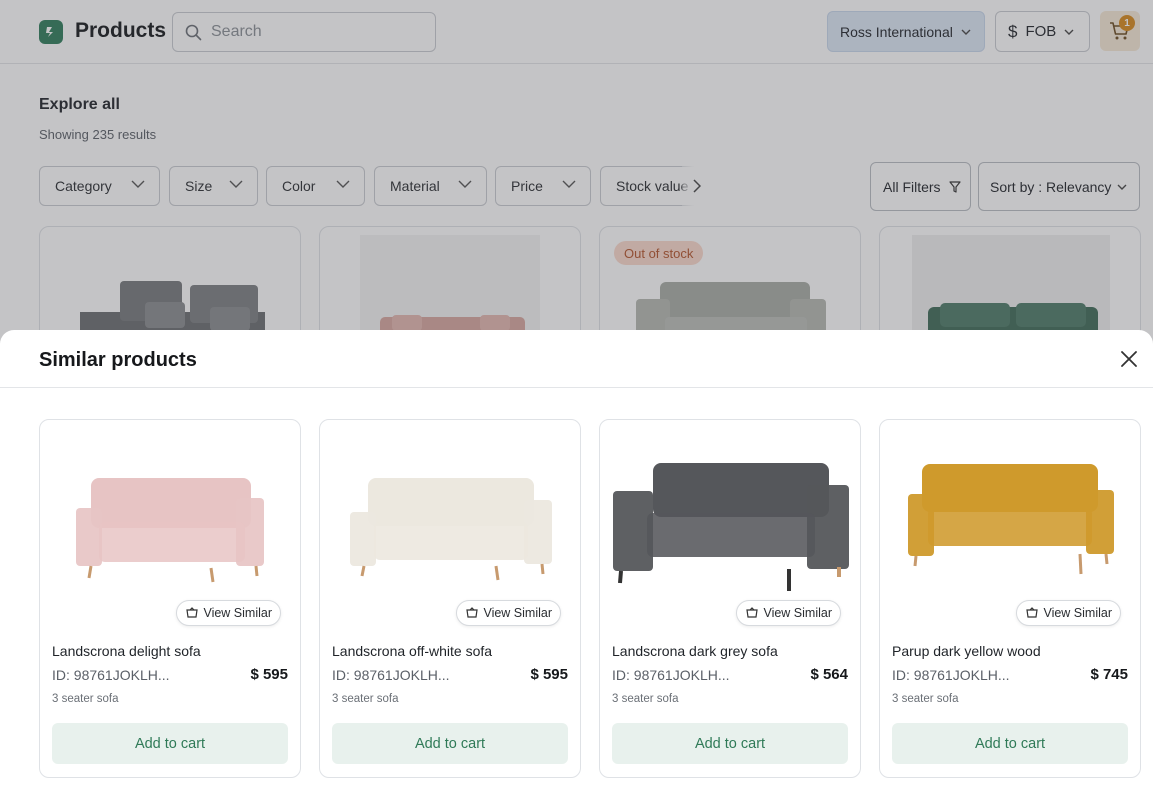 The width and height of the screenshot is (1153, 800). I want to click on product-price: $ 564, so click(829, 674).